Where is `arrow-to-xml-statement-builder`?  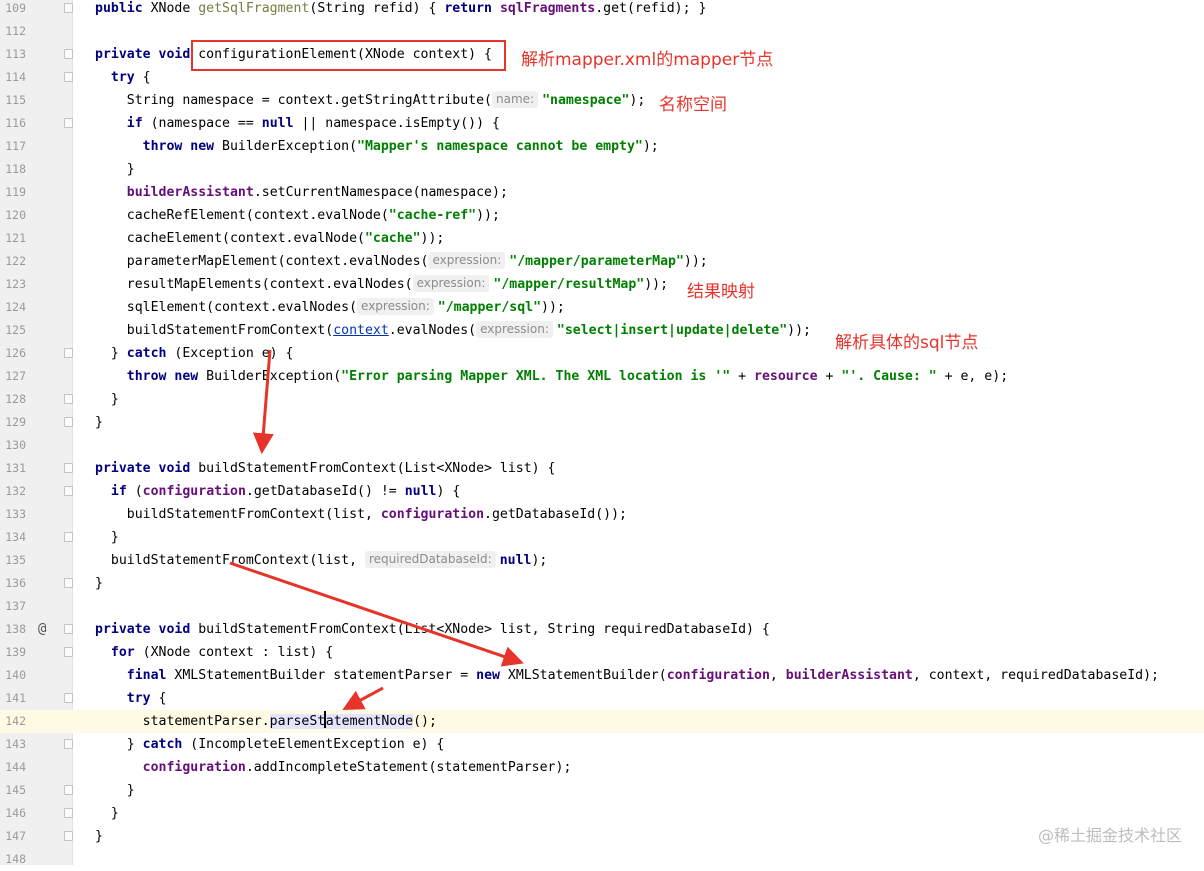
arrow-to-xml-statement-builder is located at coordinates (376, 614).